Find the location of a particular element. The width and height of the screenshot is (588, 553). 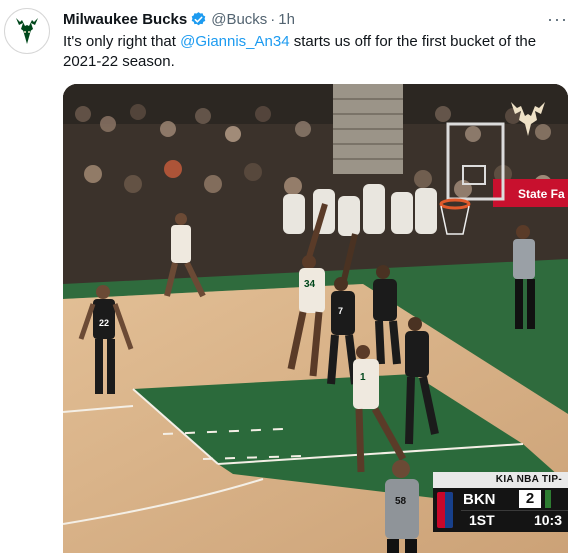

more-icon: ··· is located at coordinates (557, 19).